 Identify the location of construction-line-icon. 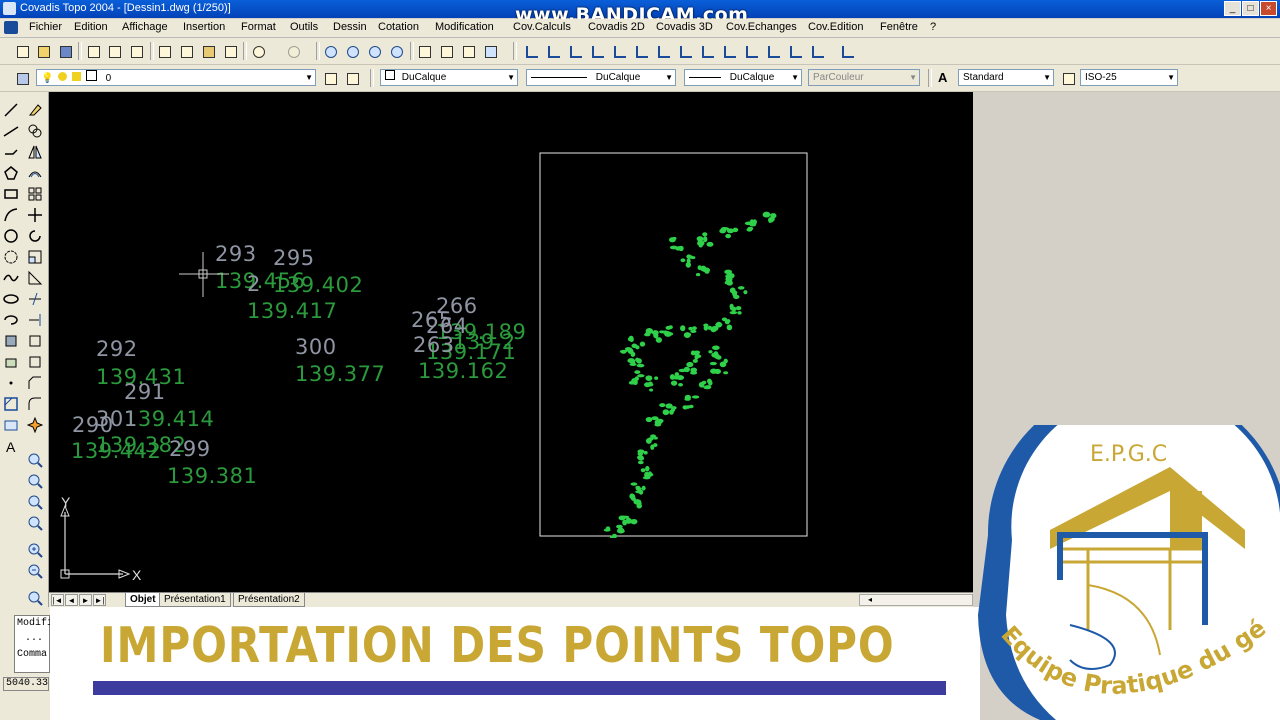
(11, 131).